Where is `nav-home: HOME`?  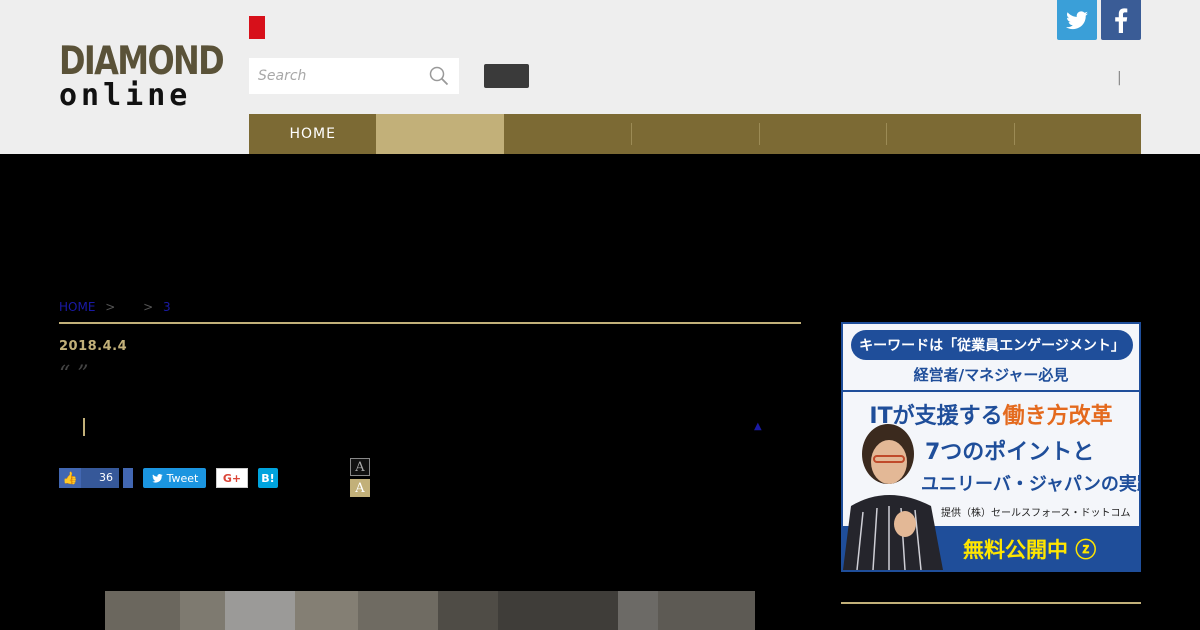
nav-home: HOME is located at coordinates (312, 134).